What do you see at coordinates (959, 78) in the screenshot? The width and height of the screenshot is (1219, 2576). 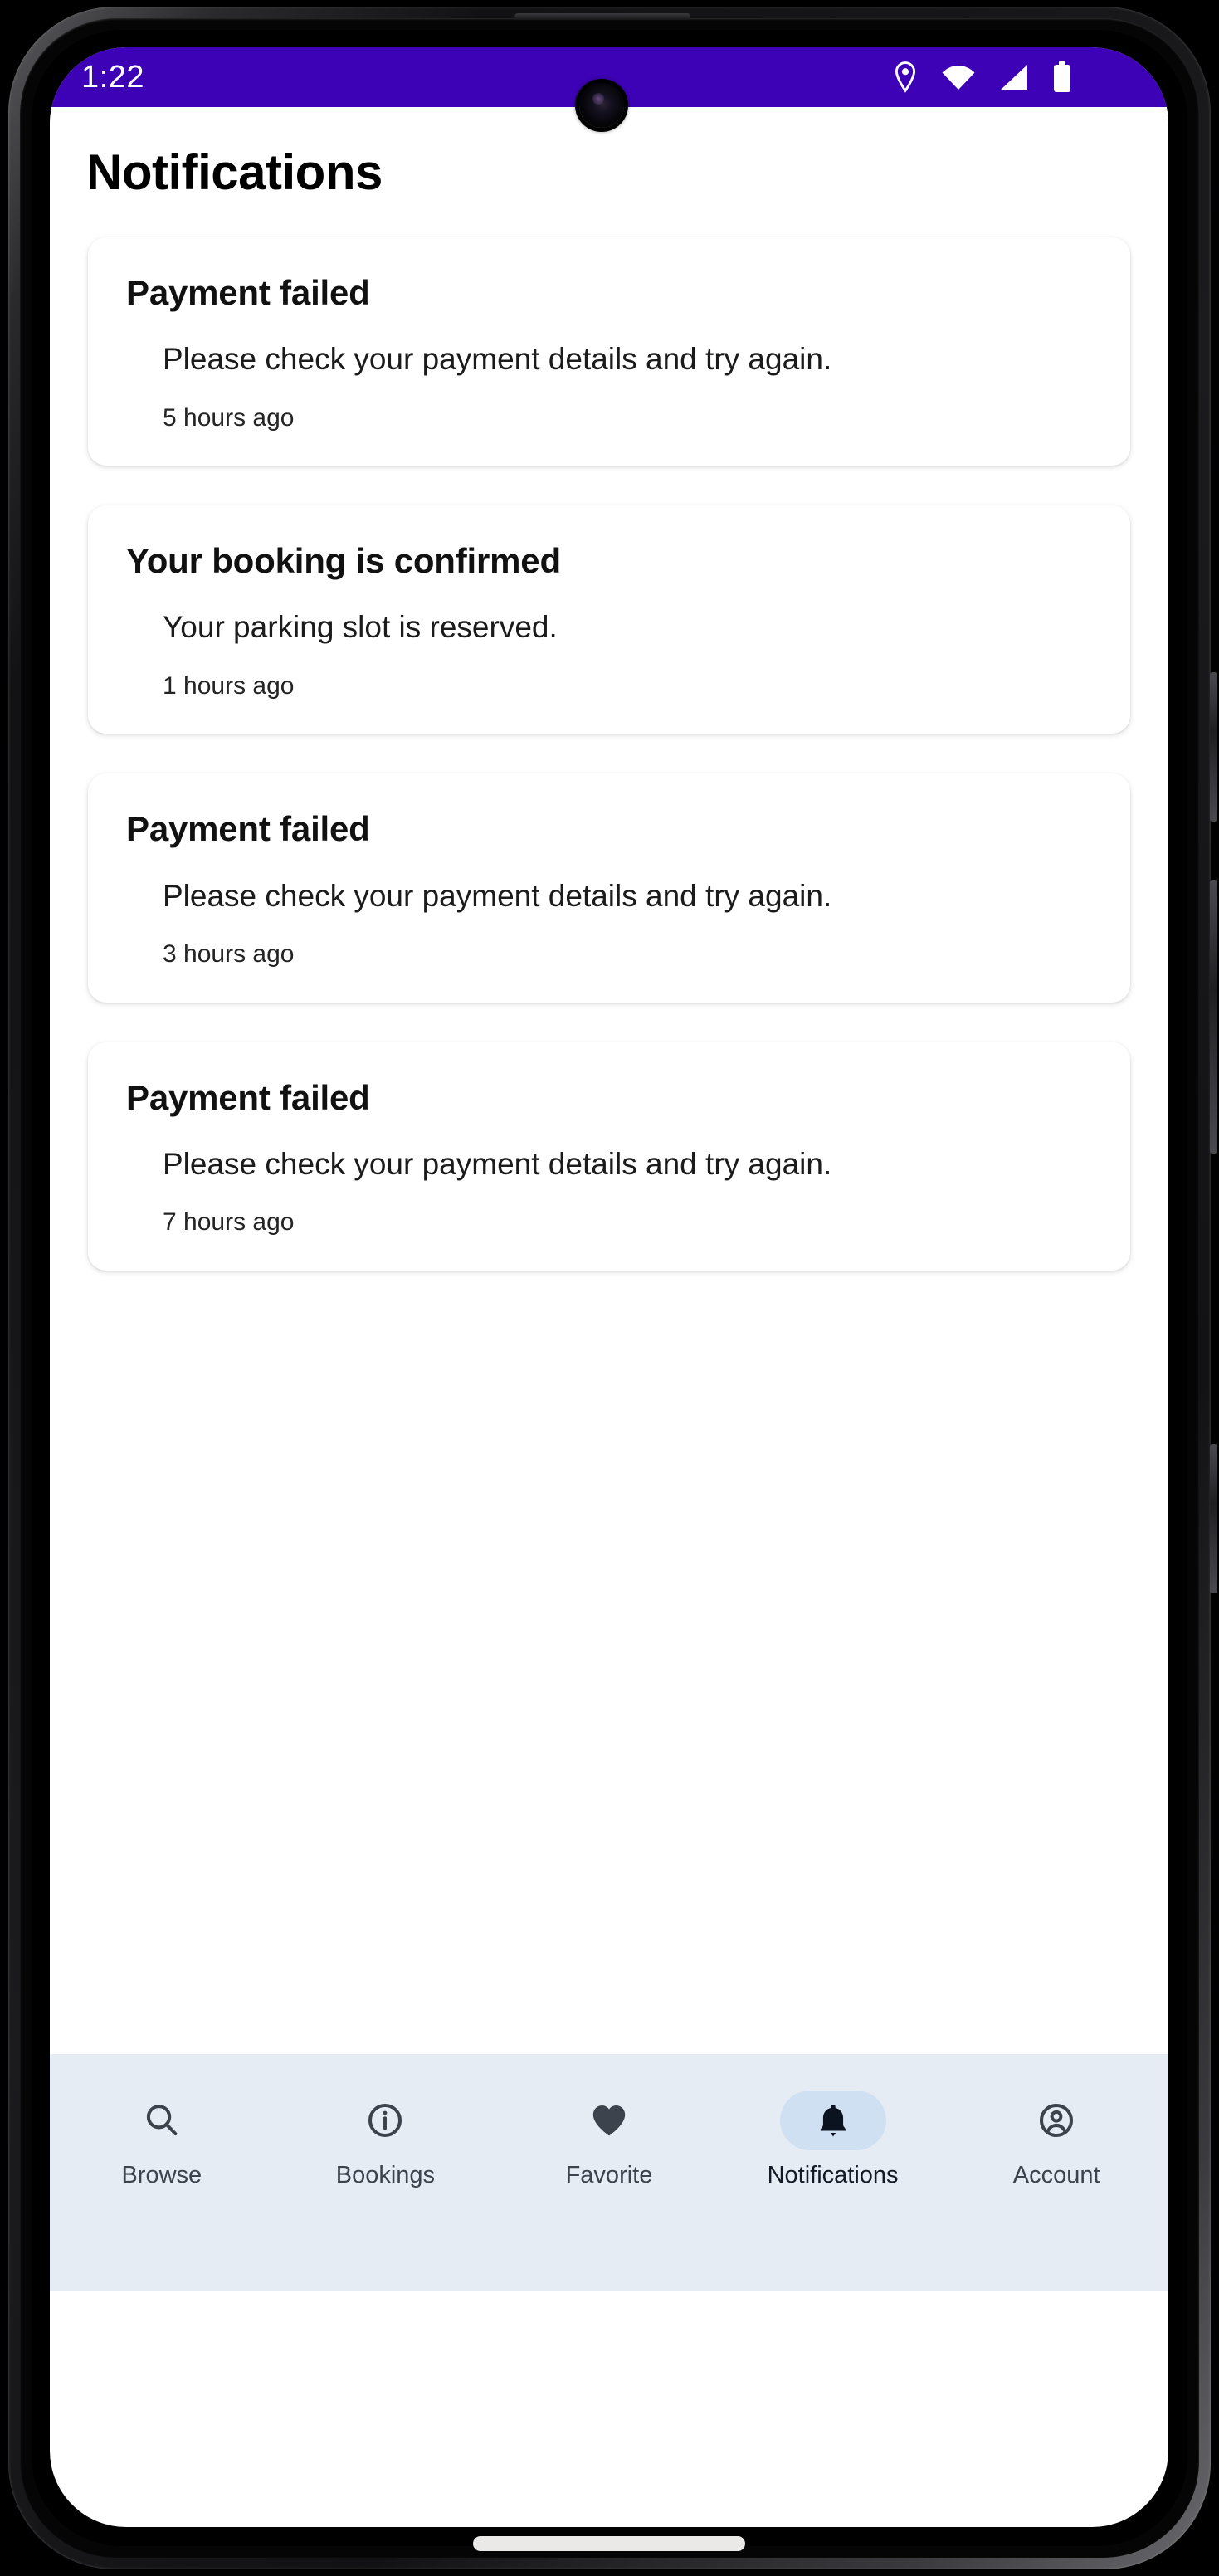 I see `wifi-icon` at bounding box center [959, 78].